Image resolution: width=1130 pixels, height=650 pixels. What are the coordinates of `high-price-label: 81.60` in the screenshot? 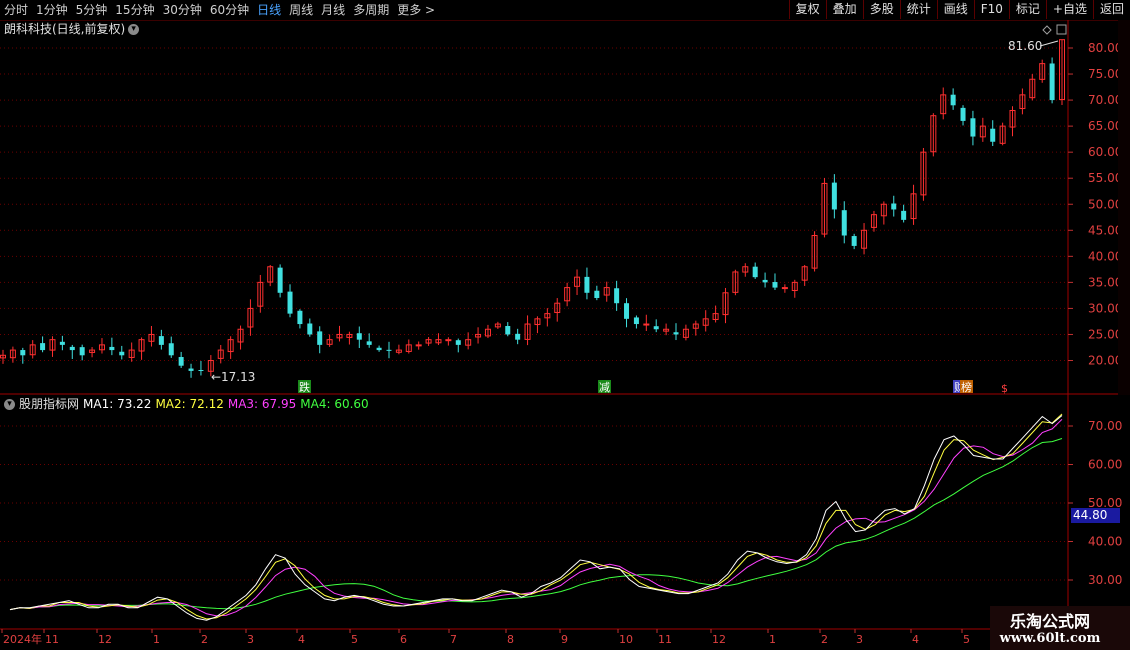 It's located at (1025, 46).